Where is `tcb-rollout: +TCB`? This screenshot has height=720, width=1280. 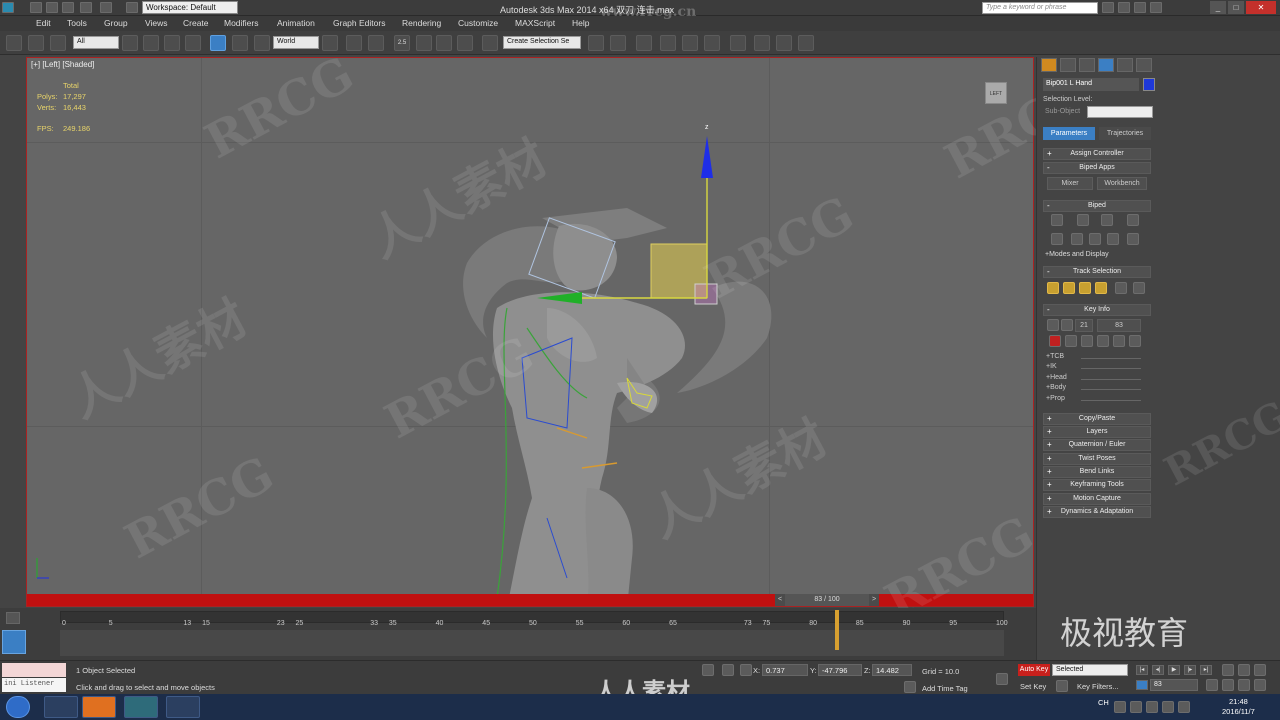
tcb-rollout: +TCB is located at coordinates (1055, 356).